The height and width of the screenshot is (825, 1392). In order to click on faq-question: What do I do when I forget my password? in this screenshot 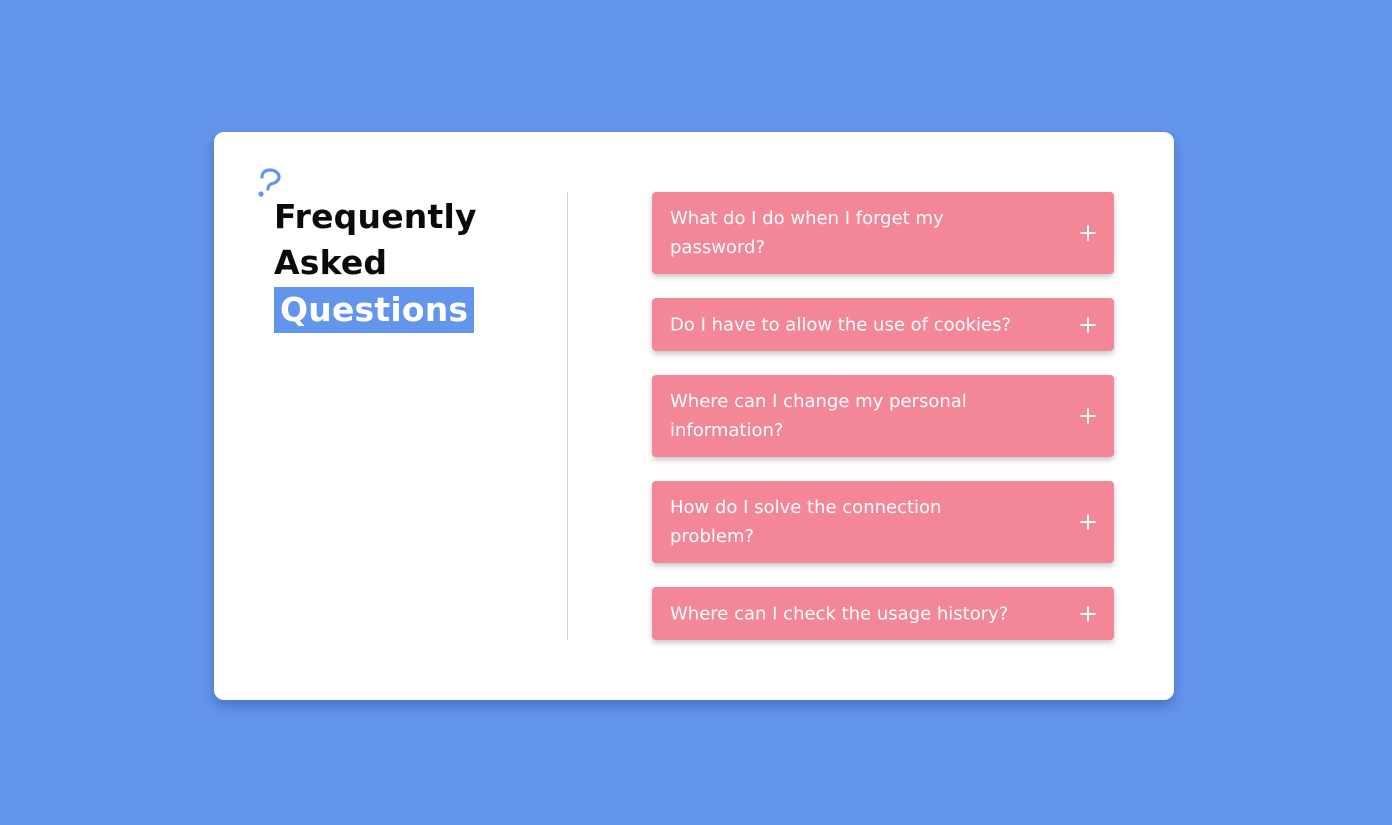, I will do `click(807, 233)`.